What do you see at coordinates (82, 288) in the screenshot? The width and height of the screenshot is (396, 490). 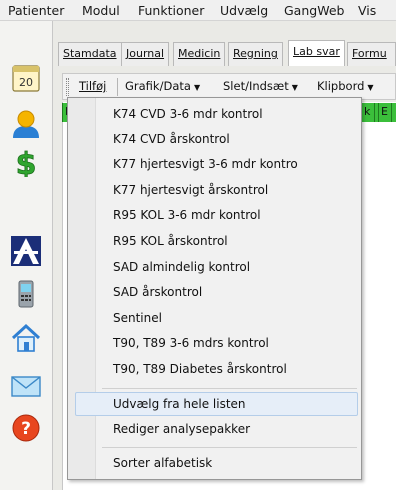 I see `menu-gutter` at bounding box center [82, 288].